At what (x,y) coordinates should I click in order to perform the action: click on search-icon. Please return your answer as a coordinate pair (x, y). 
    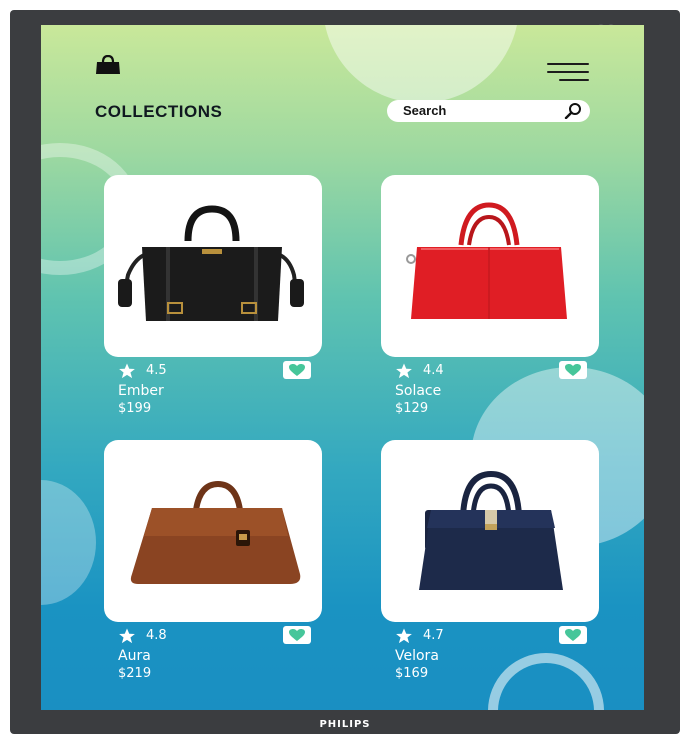
    Looking at the image, I should click on (573, 111).